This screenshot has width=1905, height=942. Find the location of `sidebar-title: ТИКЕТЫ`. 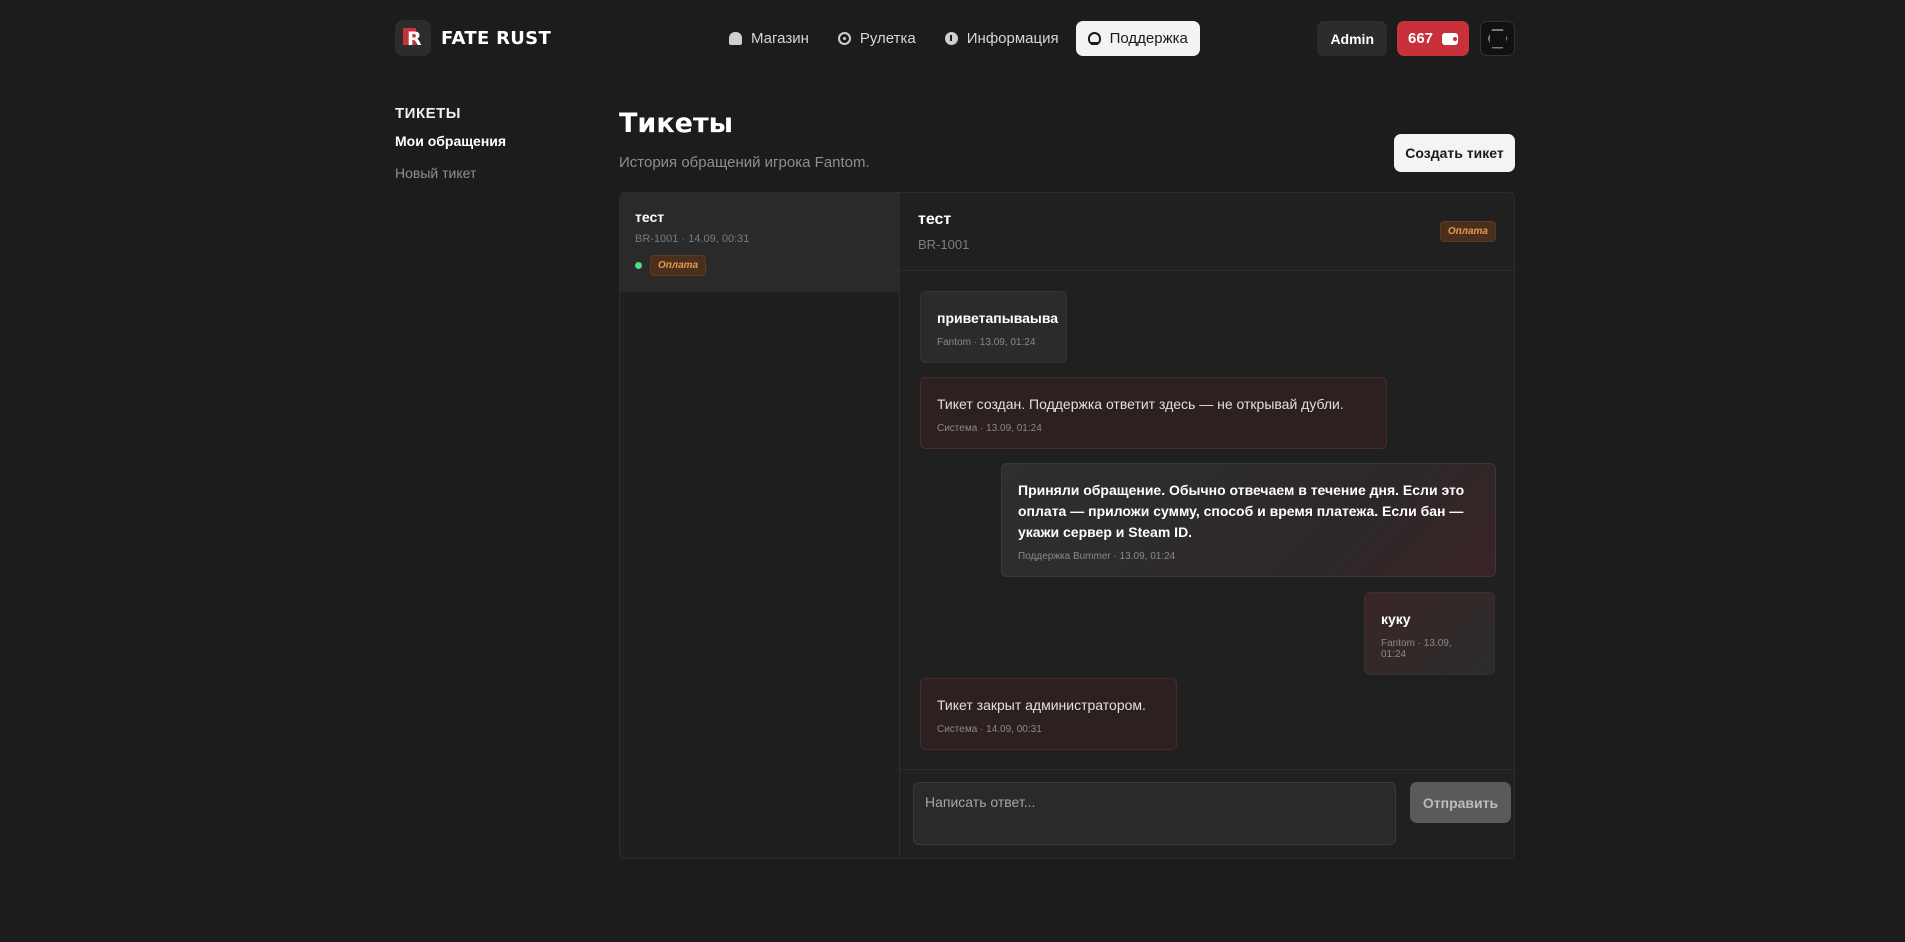

sidebar-title: ТИКЕТЫ is located at coordinates (428, 113).